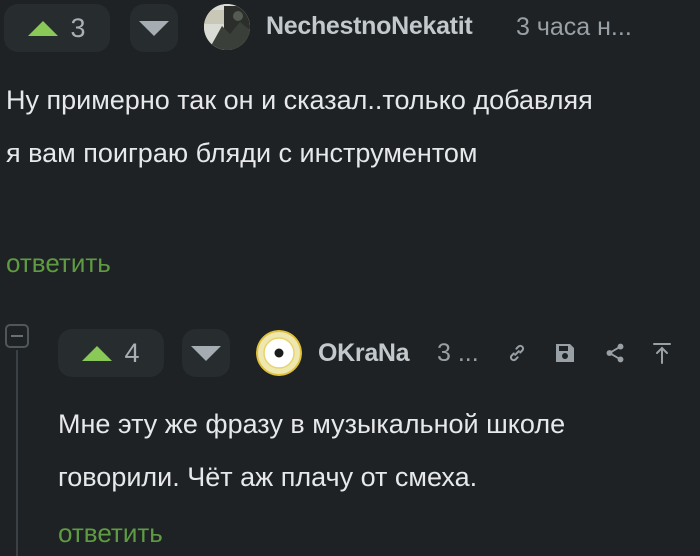  Describe the element at coordinates (132, 352) in the screenshot. I see `rating-count: 4` at that location.